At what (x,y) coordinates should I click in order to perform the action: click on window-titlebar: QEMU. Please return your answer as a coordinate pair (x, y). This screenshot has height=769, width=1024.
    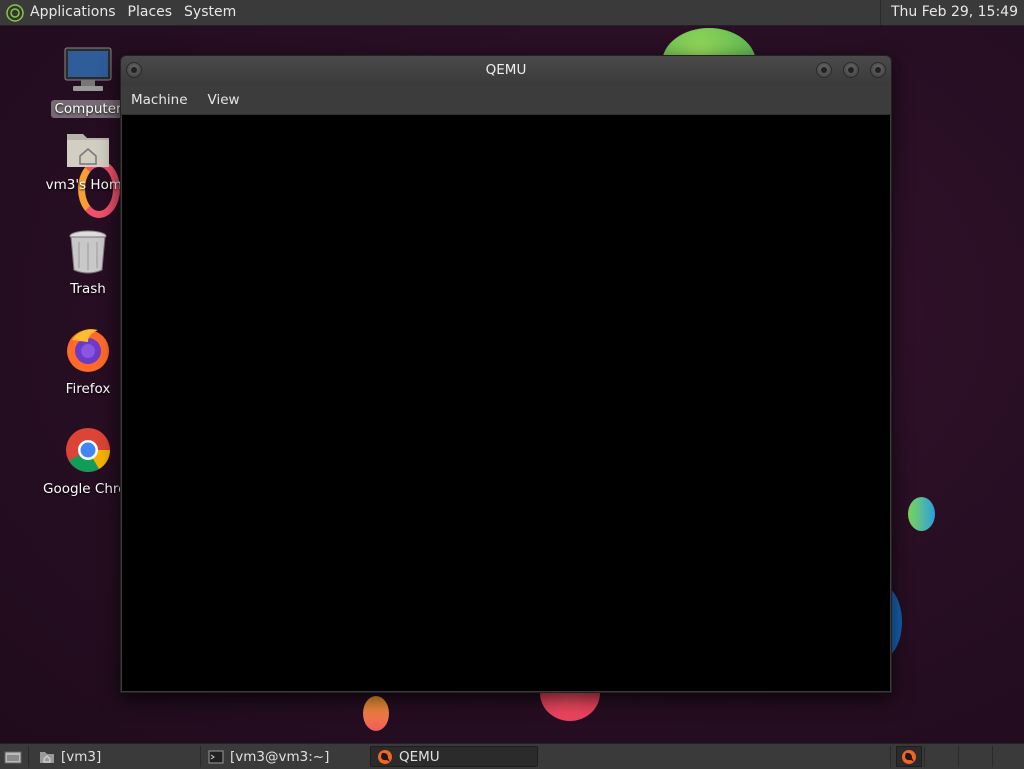
    Looking at the image, I should click on (506, 70).